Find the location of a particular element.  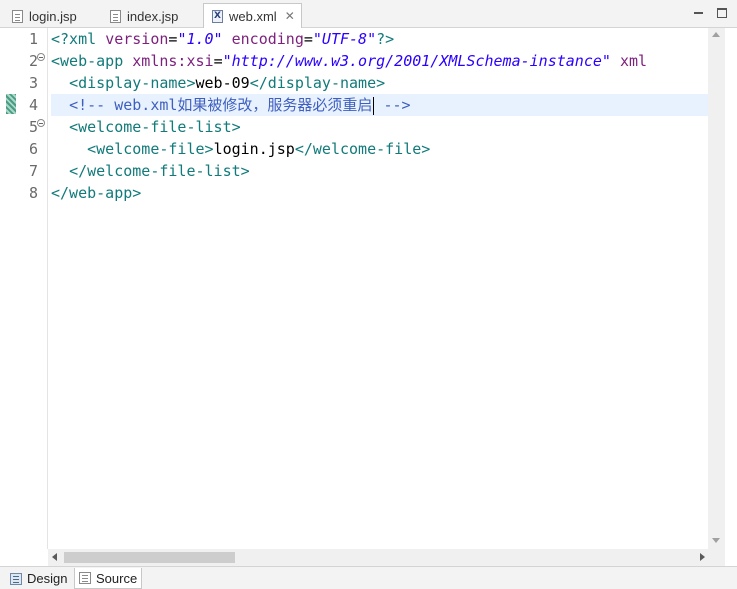

line-number: 2 is located at coordinates (33, 61).